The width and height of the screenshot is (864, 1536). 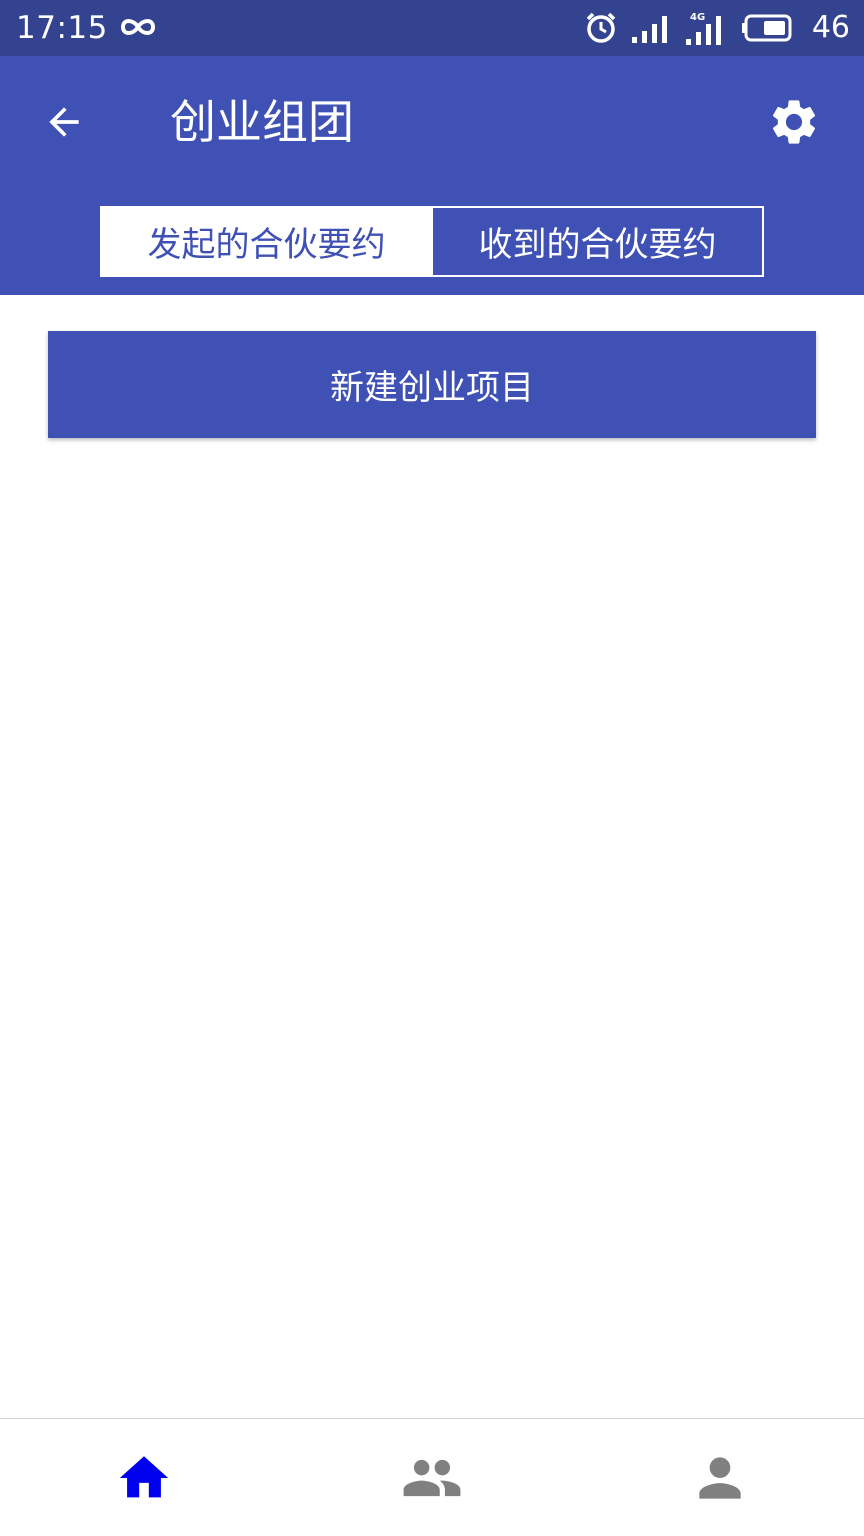 I want to click on offer-tabs: 发起的合伙要约 收到的合伙要约, so click(x=432, y=241).